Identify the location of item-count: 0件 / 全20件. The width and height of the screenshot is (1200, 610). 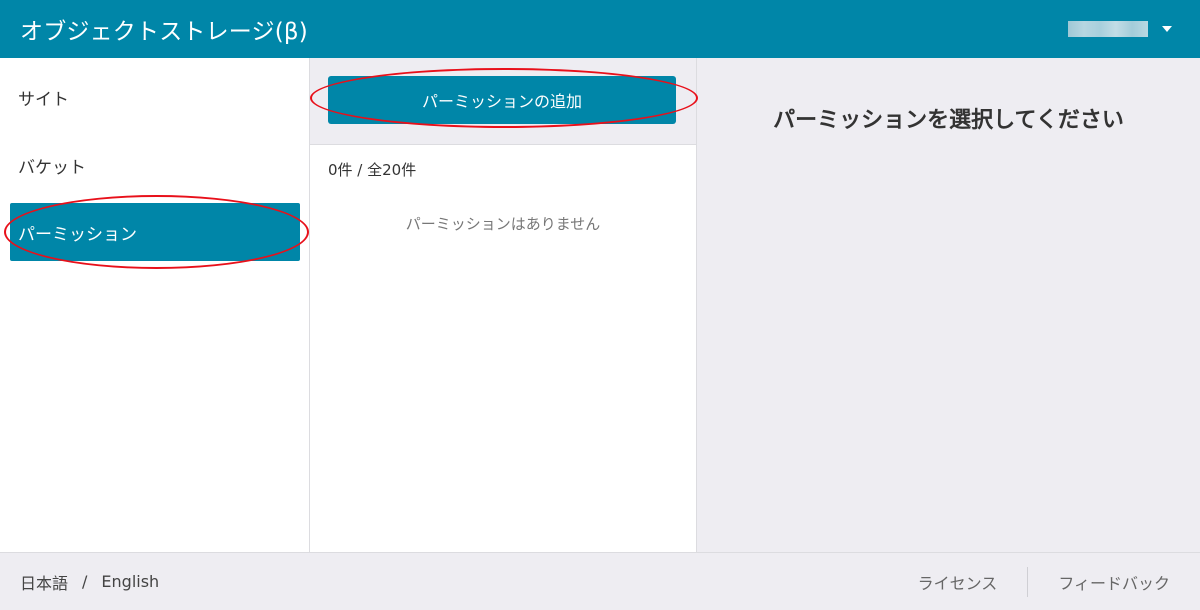
(372, 170).